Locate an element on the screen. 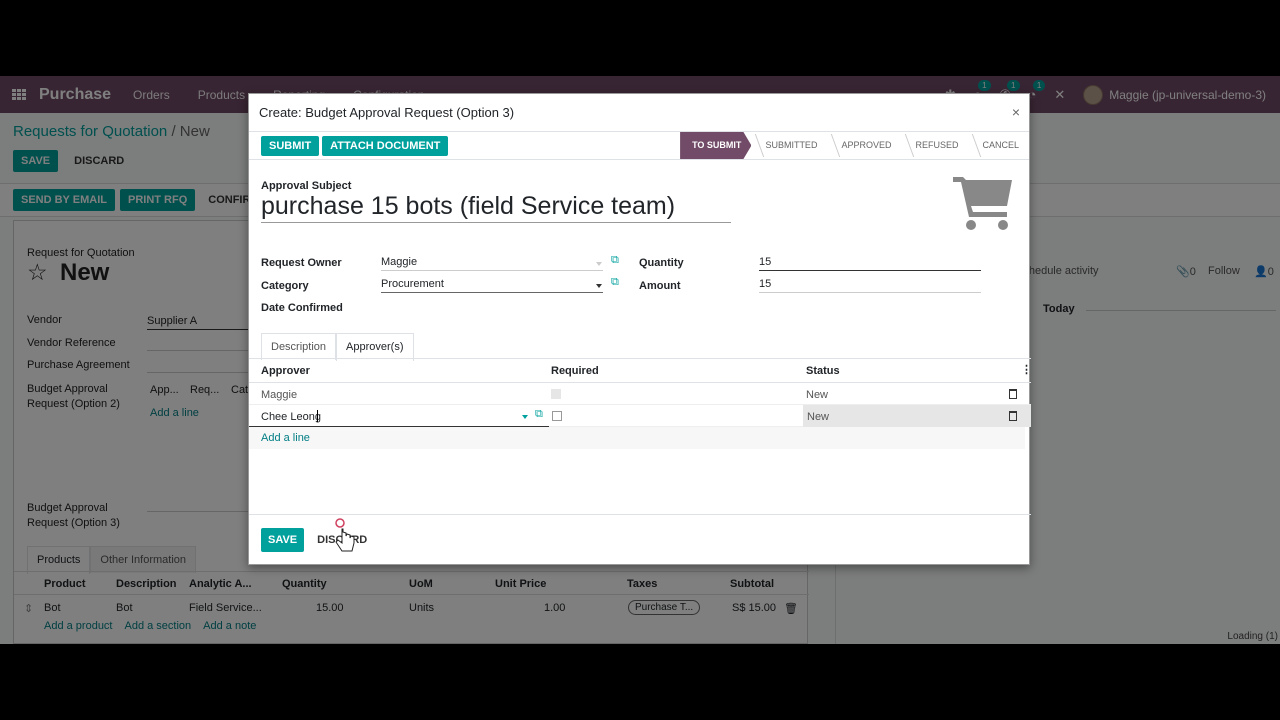  mouse-pointer-icon is located at coordinates (345, 535).